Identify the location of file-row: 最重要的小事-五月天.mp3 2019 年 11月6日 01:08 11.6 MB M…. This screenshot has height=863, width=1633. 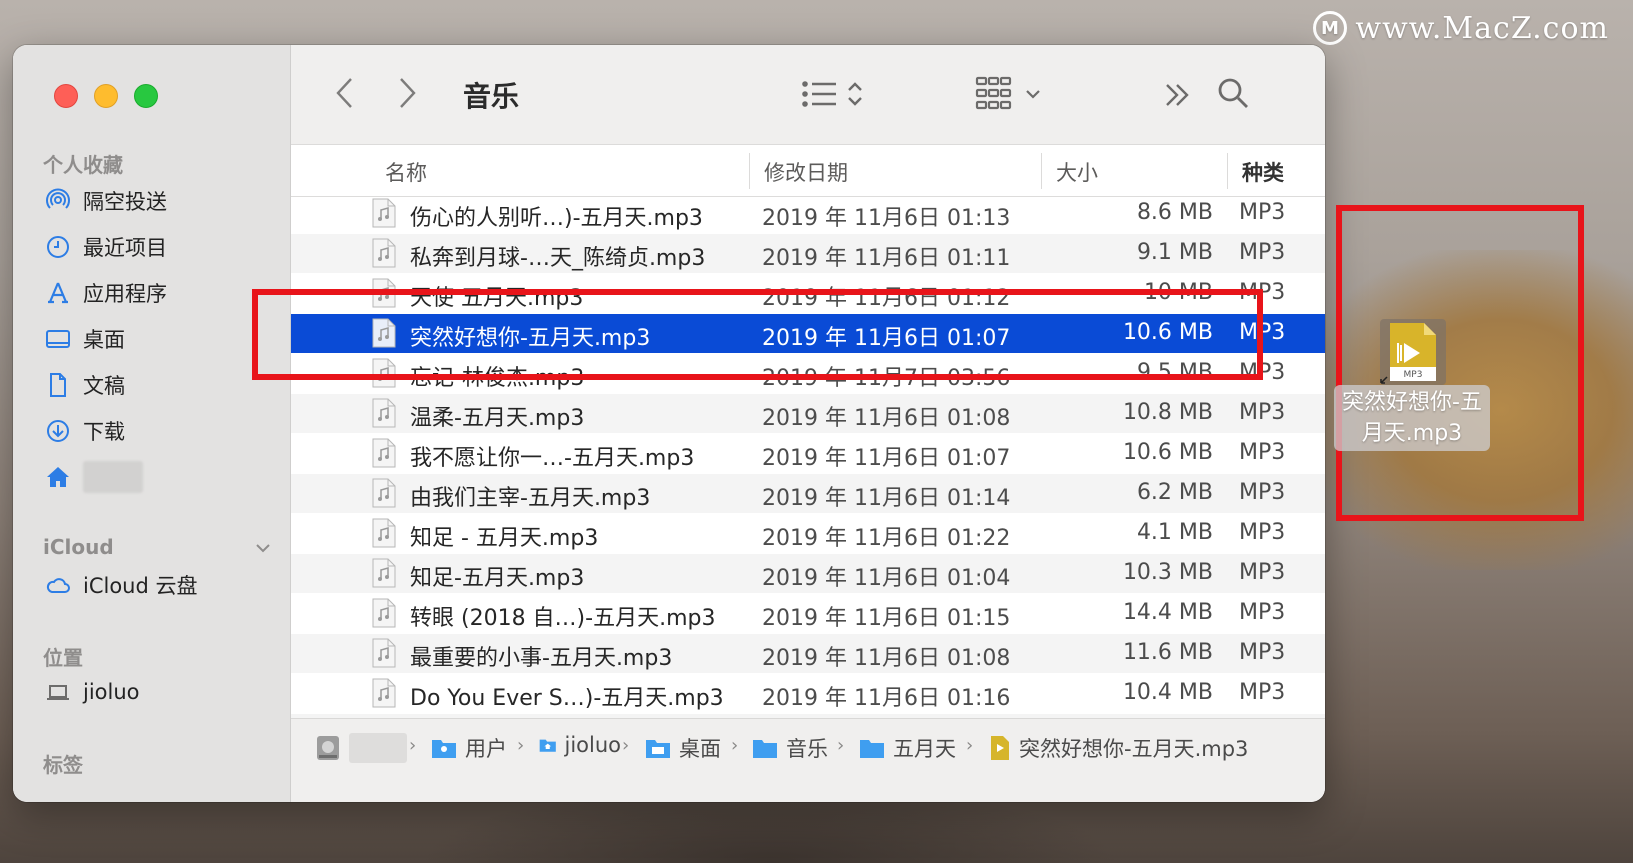
(808, 653).